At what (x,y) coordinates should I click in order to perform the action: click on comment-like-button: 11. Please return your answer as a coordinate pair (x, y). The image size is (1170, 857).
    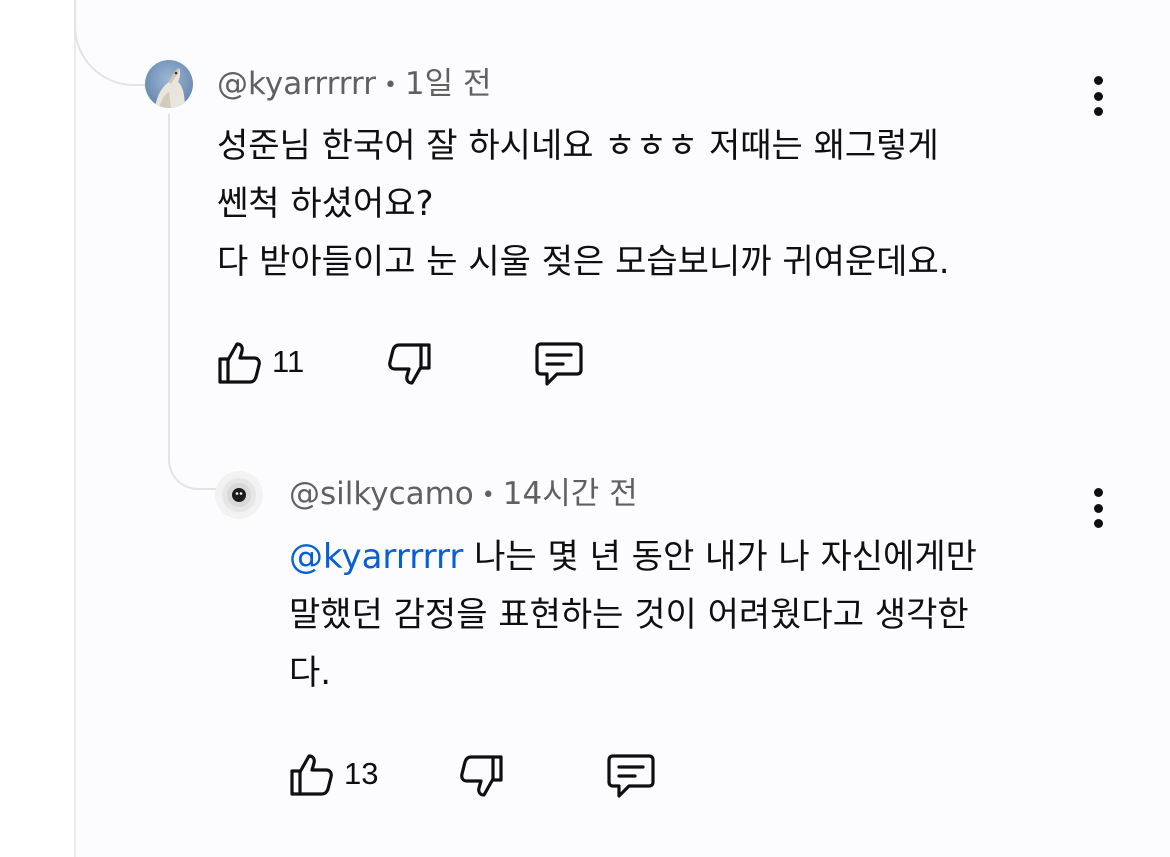
    Looking at the image, I should click on (260, 362).